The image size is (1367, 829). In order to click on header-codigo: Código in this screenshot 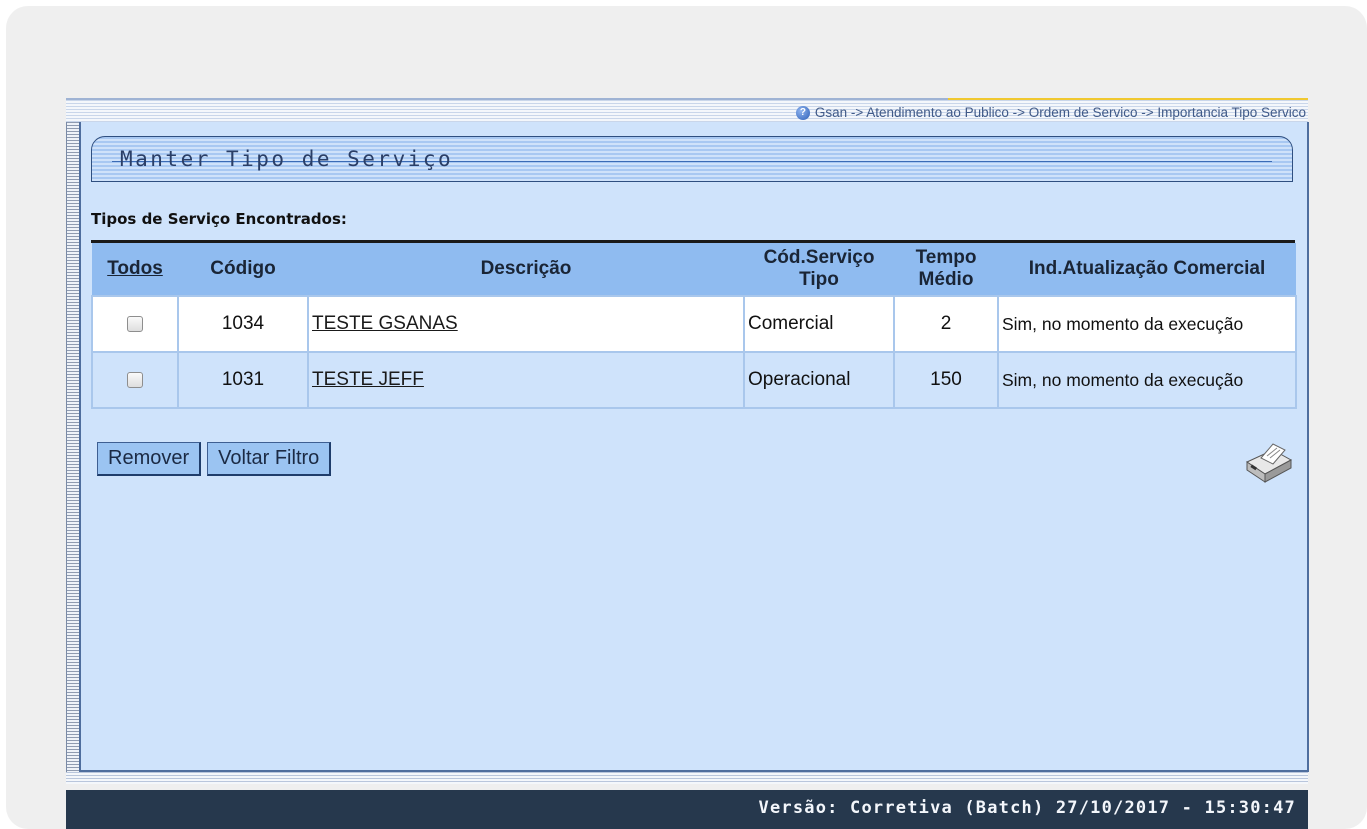, I will do `click(243, 268)`.